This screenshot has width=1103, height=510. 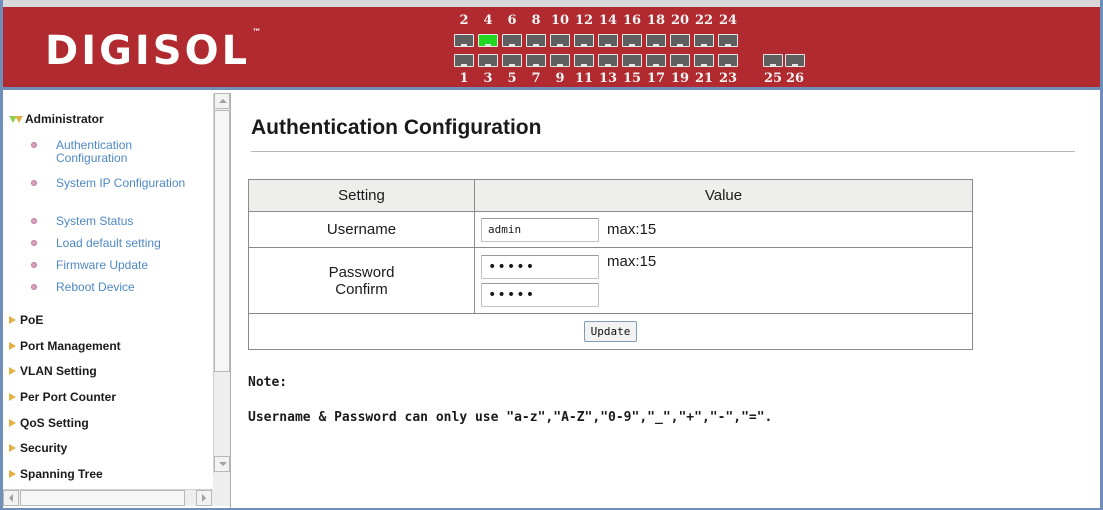 I want to click on sidebar-group-security: Security, so click(x=38, y=448).